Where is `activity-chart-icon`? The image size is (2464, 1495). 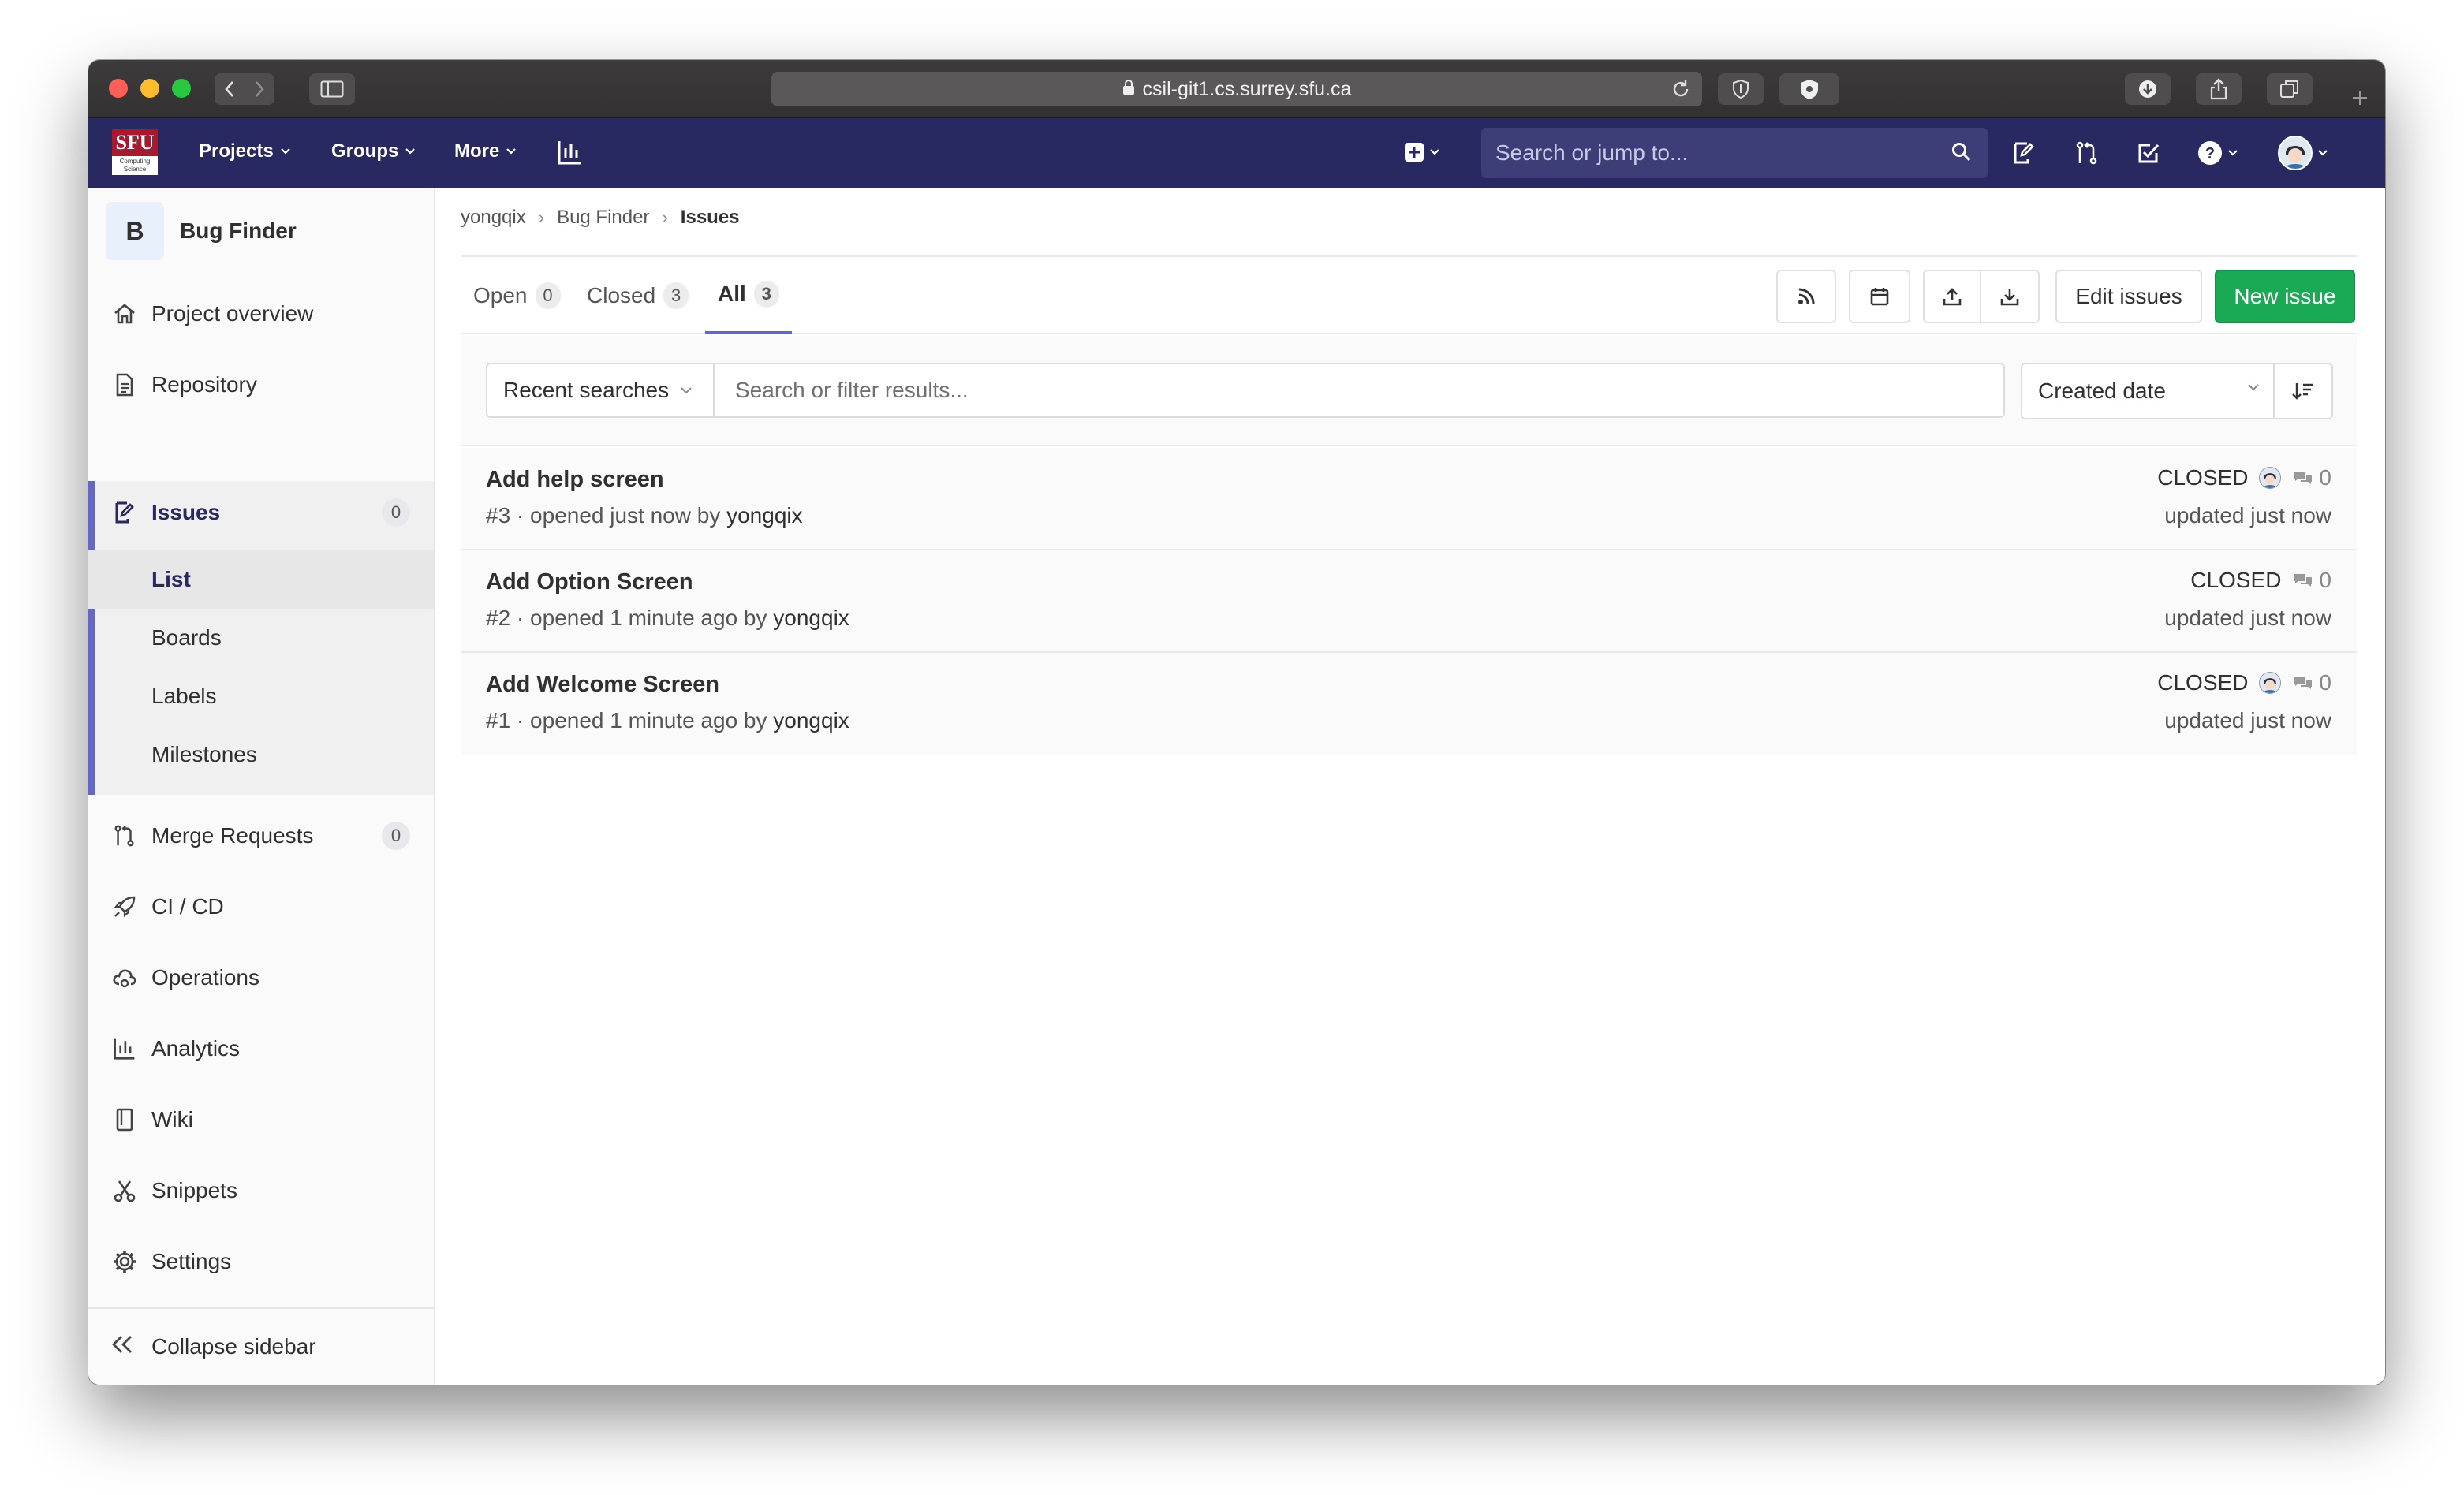 activity-chart-icon is located at coordinates (570, 152).